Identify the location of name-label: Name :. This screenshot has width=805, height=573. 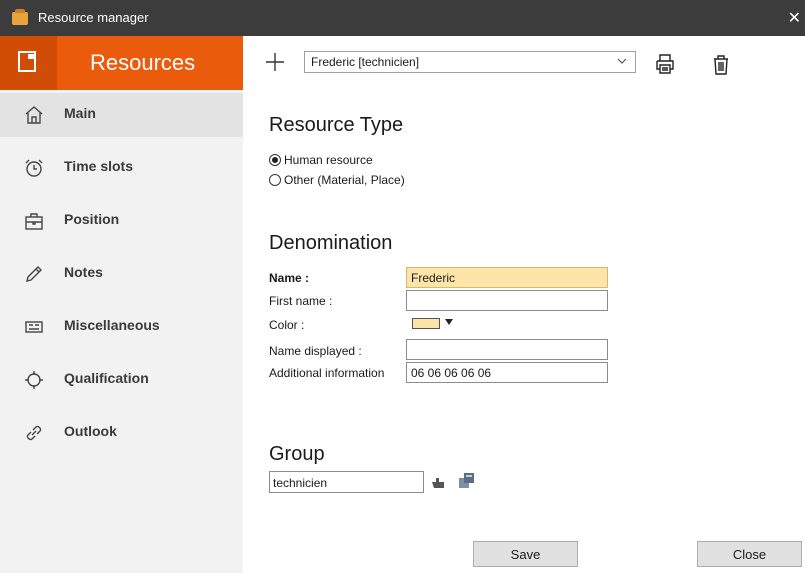
(289, 278).